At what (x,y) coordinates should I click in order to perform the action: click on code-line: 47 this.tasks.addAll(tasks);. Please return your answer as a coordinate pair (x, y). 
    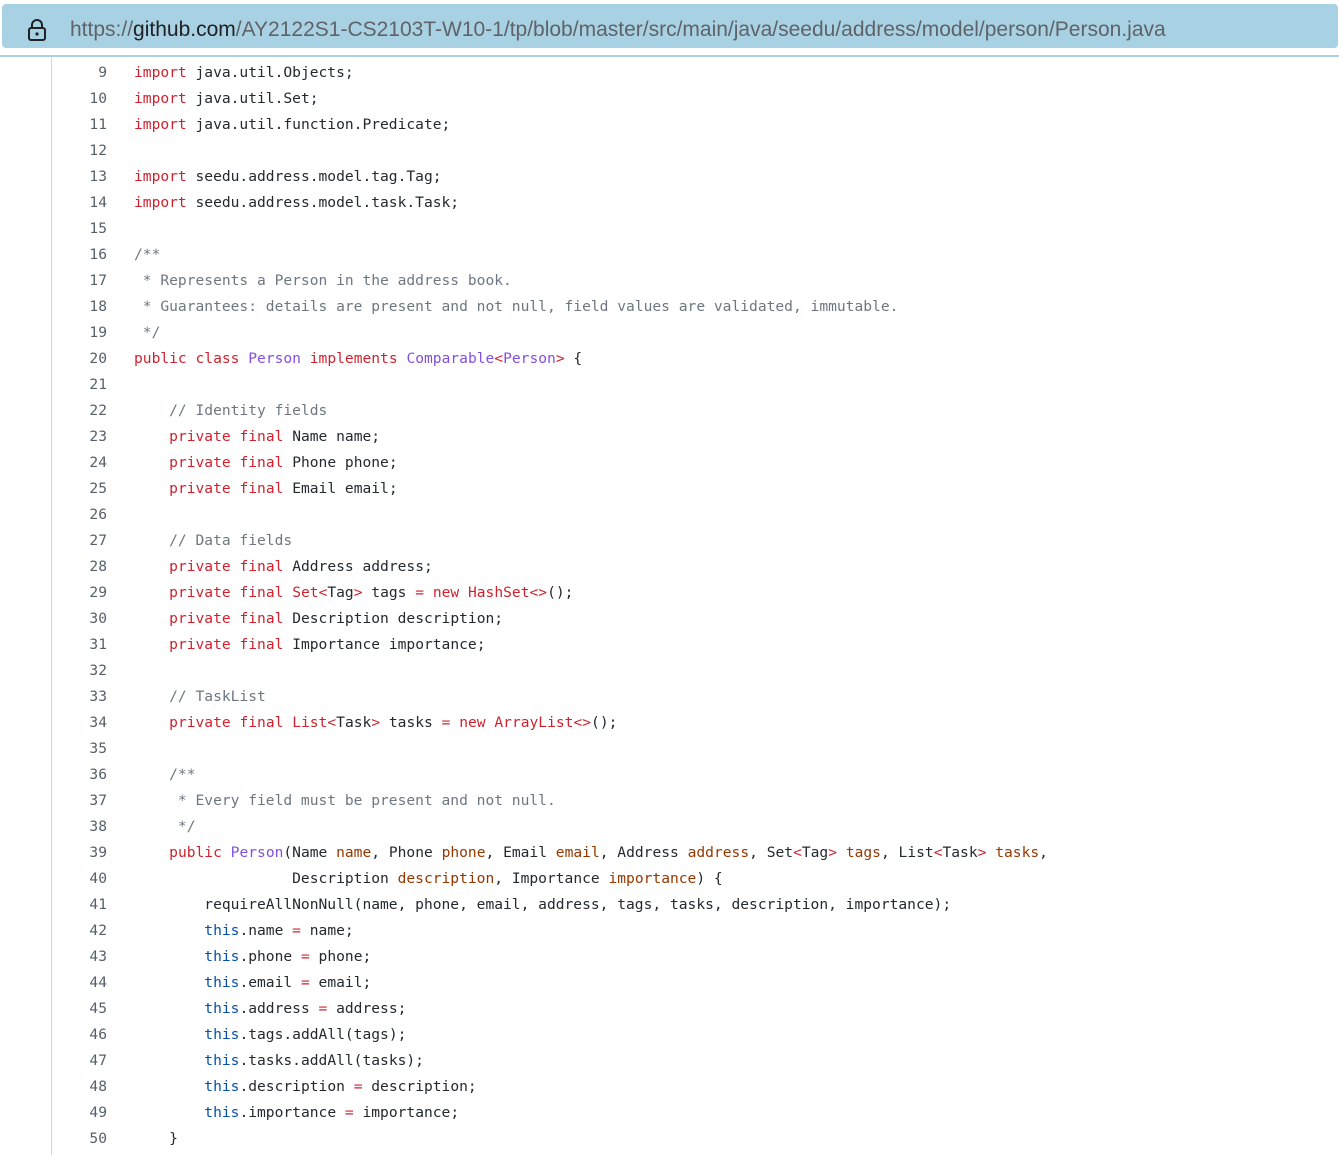
    Looking at the image, I should click on (695, 1061).